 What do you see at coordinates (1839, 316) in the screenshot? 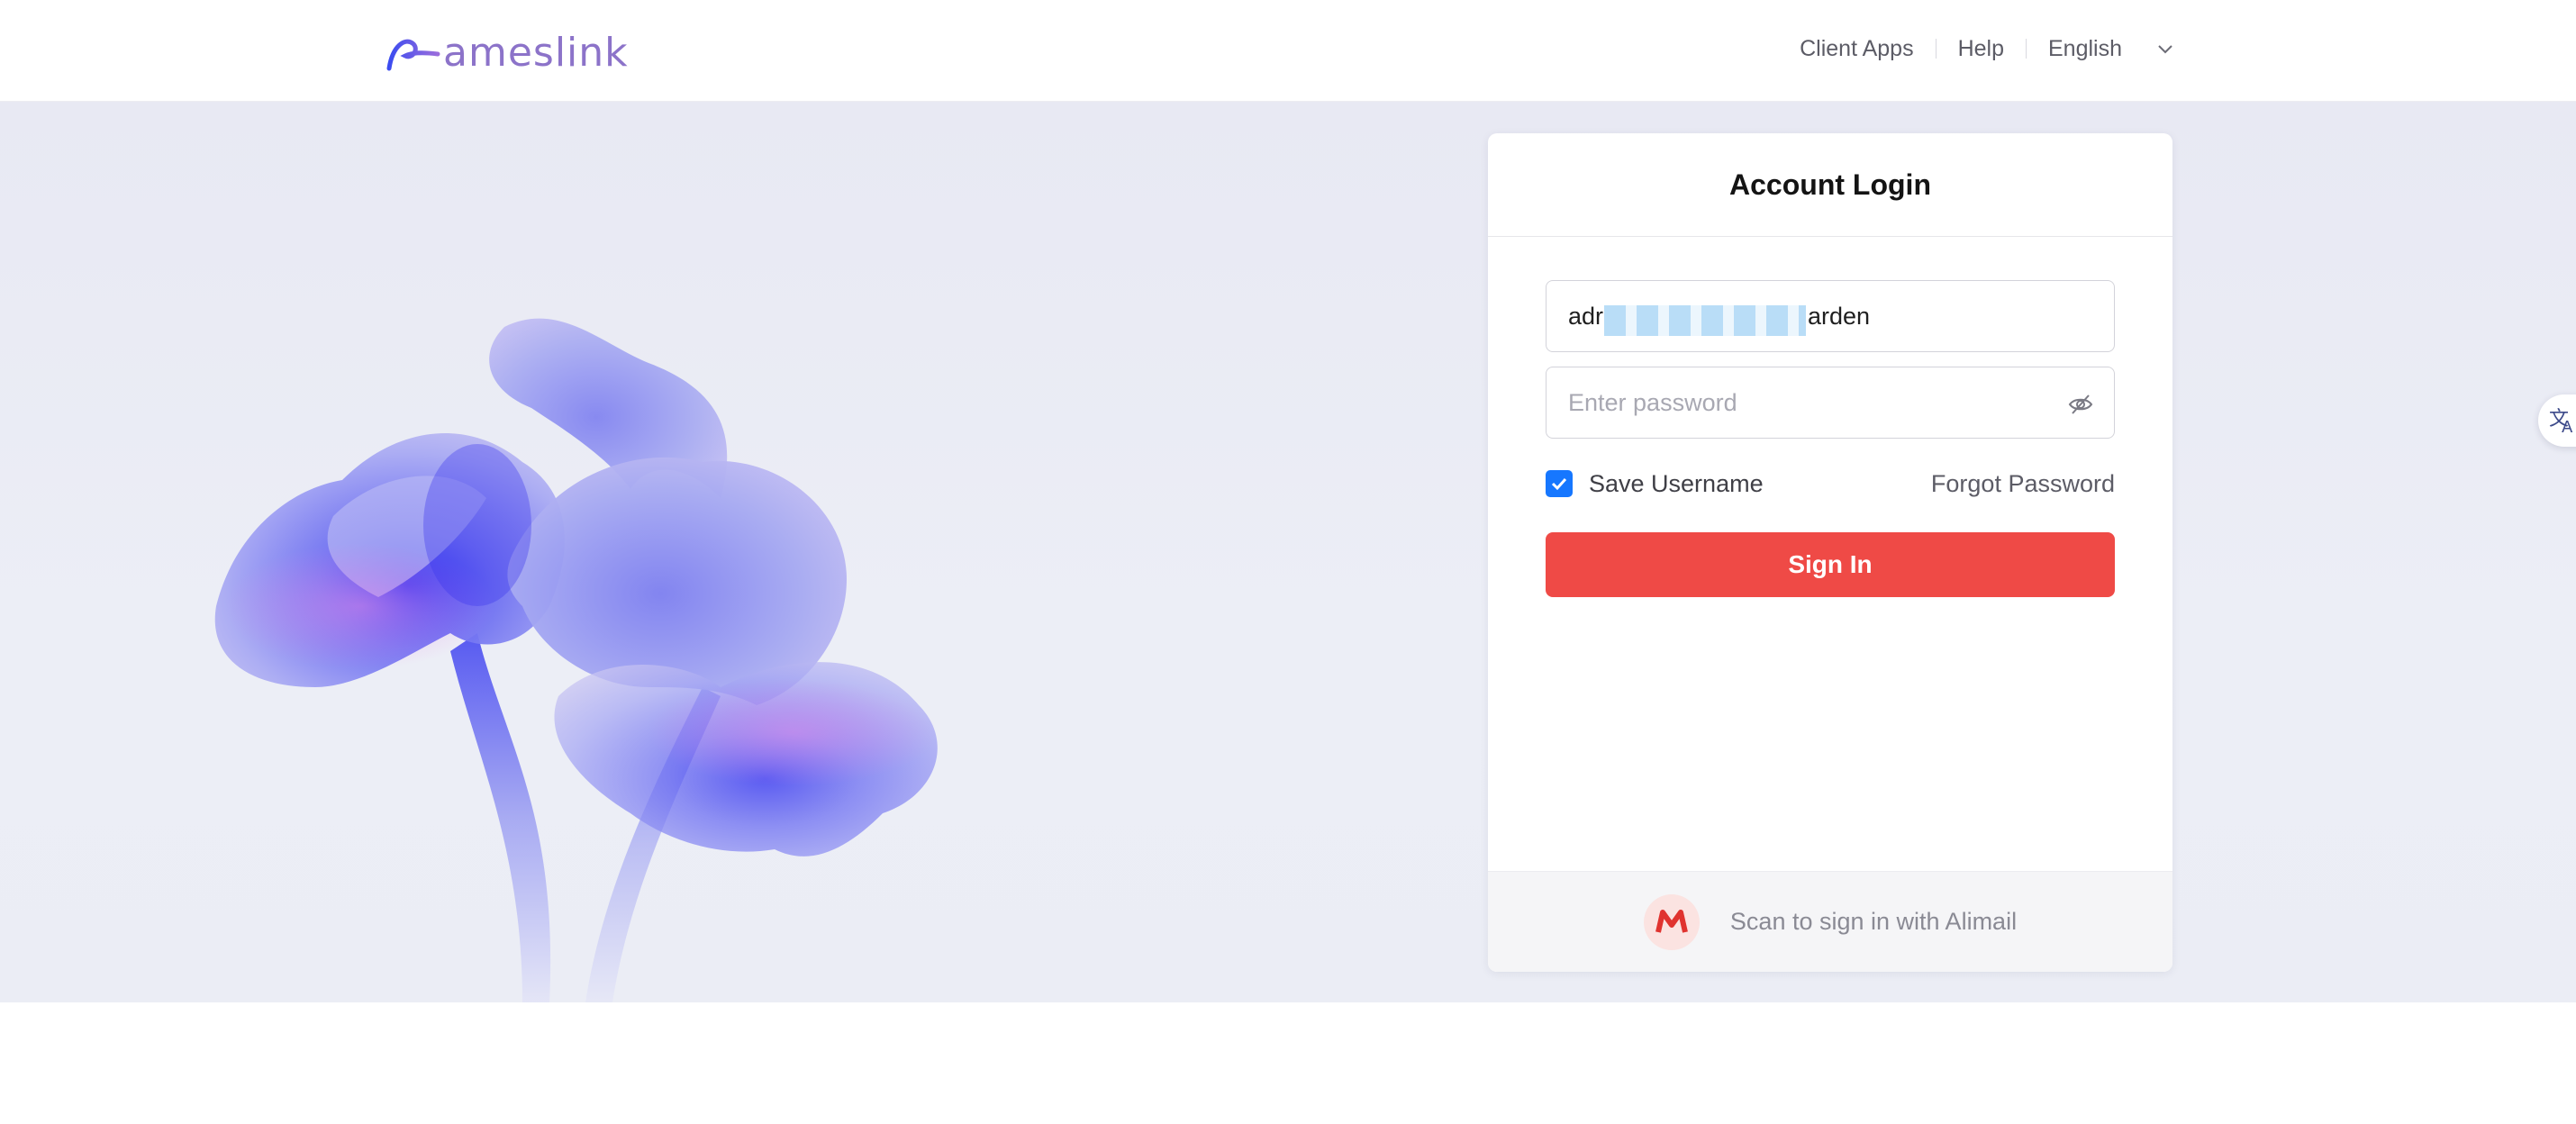
I see `username-suffix: arden` at bounding box center [1839, 316].